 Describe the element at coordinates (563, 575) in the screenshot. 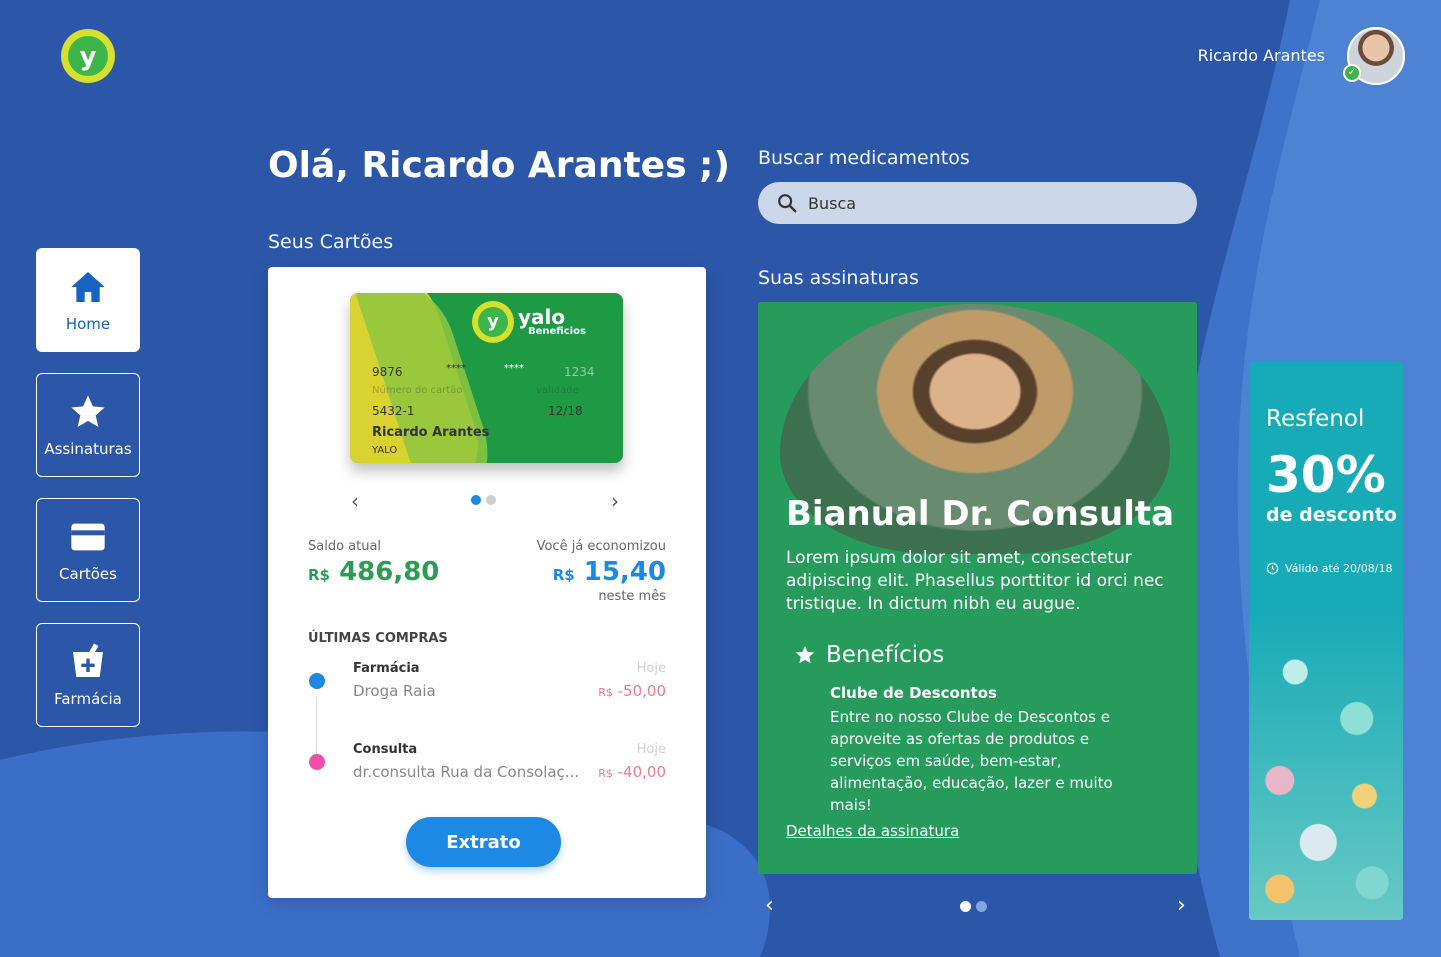

I see `economia-currency: R$` at that location.